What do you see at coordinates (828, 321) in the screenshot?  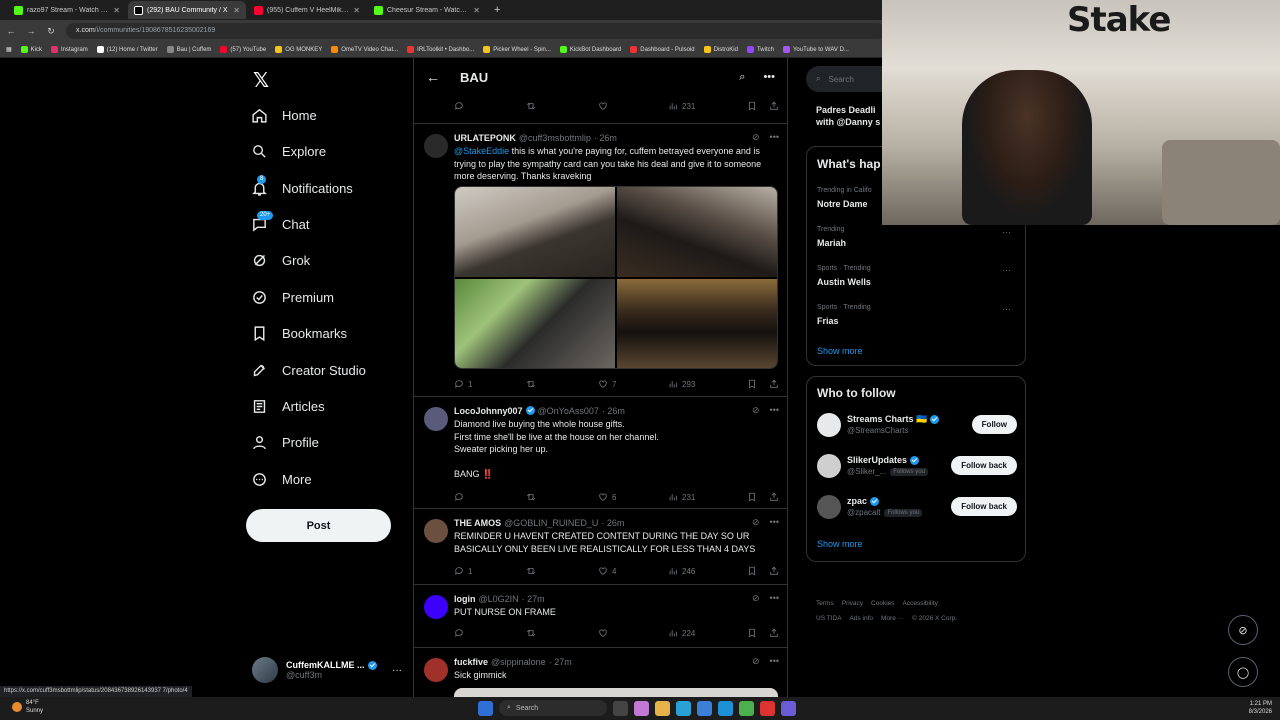 I see `trend-item: Frias` at bounding box center [828, 321].